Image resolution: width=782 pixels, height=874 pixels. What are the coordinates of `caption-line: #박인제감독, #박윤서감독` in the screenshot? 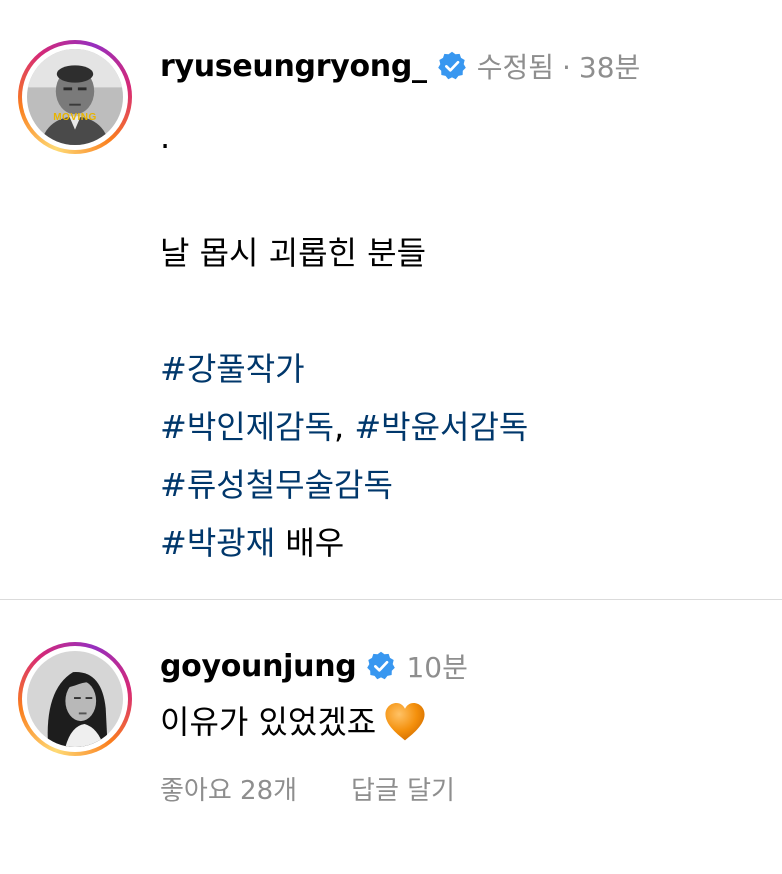 It's located at (460, 427).